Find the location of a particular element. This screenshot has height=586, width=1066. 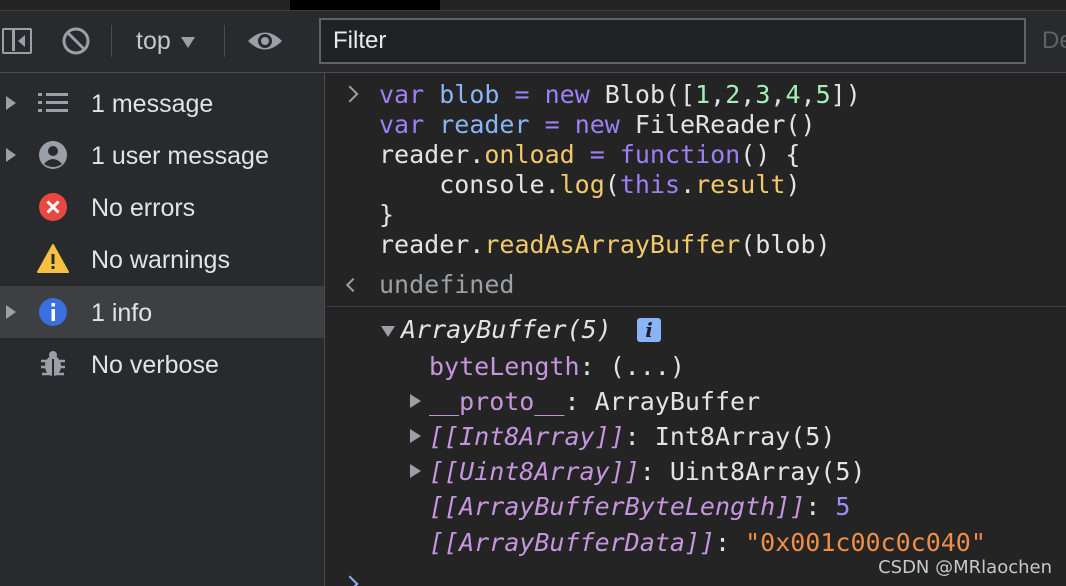

code-token: ) is located at coordinates (793, 184).